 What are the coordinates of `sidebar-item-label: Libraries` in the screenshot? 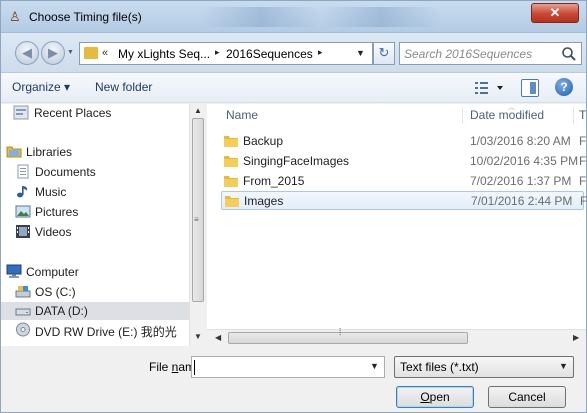 It's located at (49, 152).